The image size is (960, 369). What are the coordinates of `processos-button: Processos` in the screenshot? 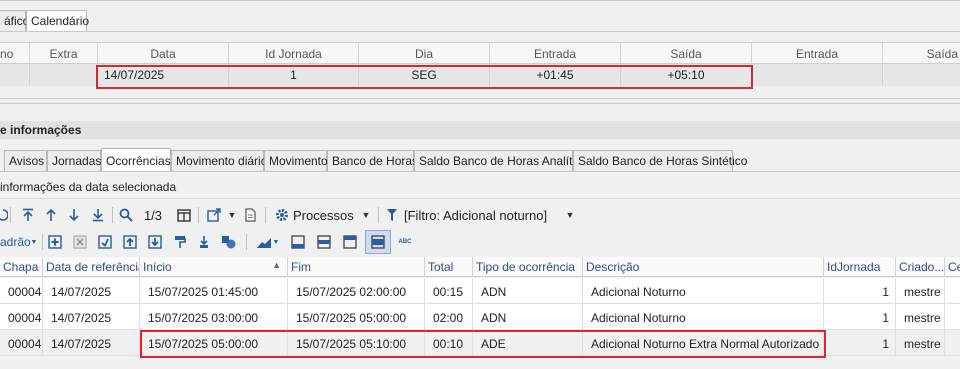 It's located at (324, 215).